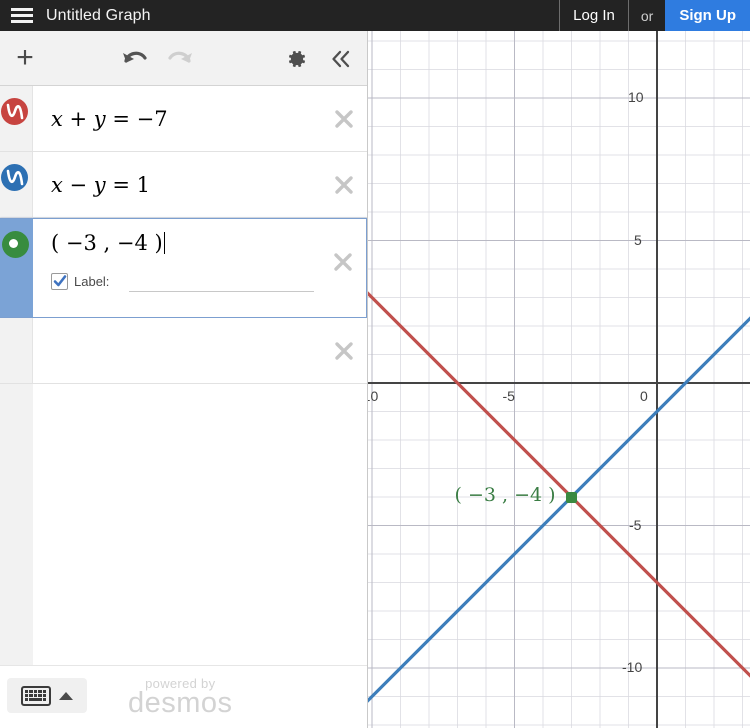  Describe the element at coordinates (297, 59) in the screenshot. I see `gear-icon` at that location.